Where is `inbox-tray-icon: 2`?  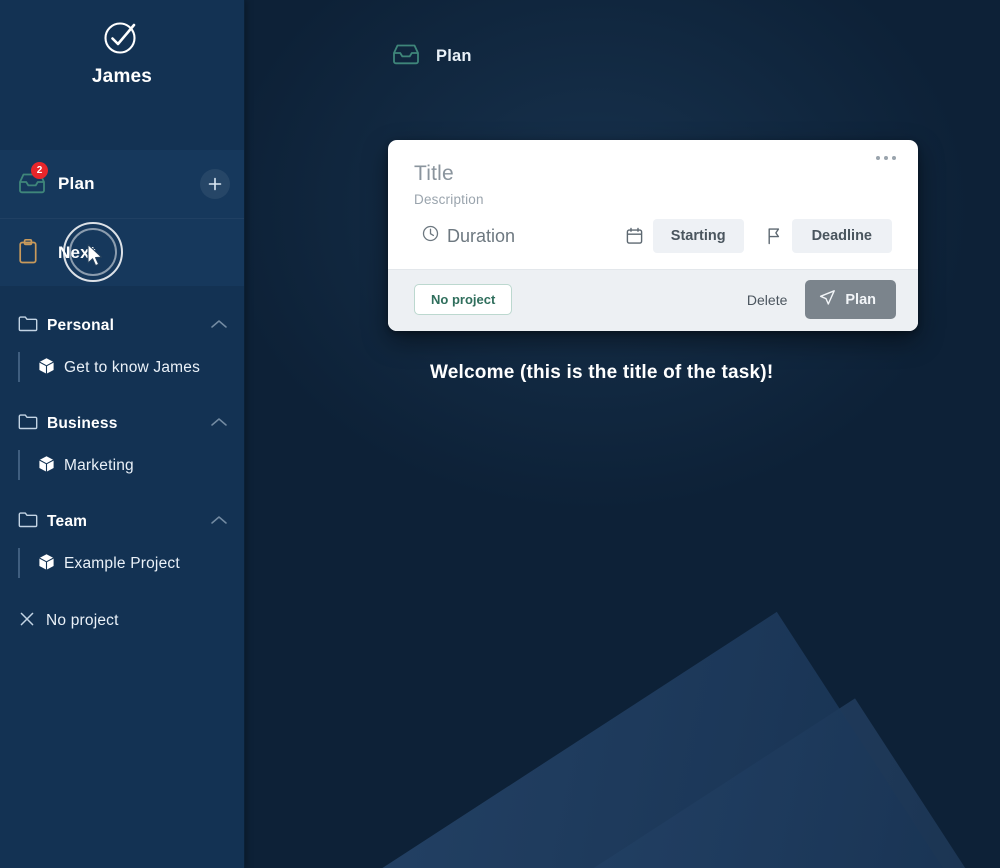
inbox-tray-icon: 2 is located at coordinates (33, 180).